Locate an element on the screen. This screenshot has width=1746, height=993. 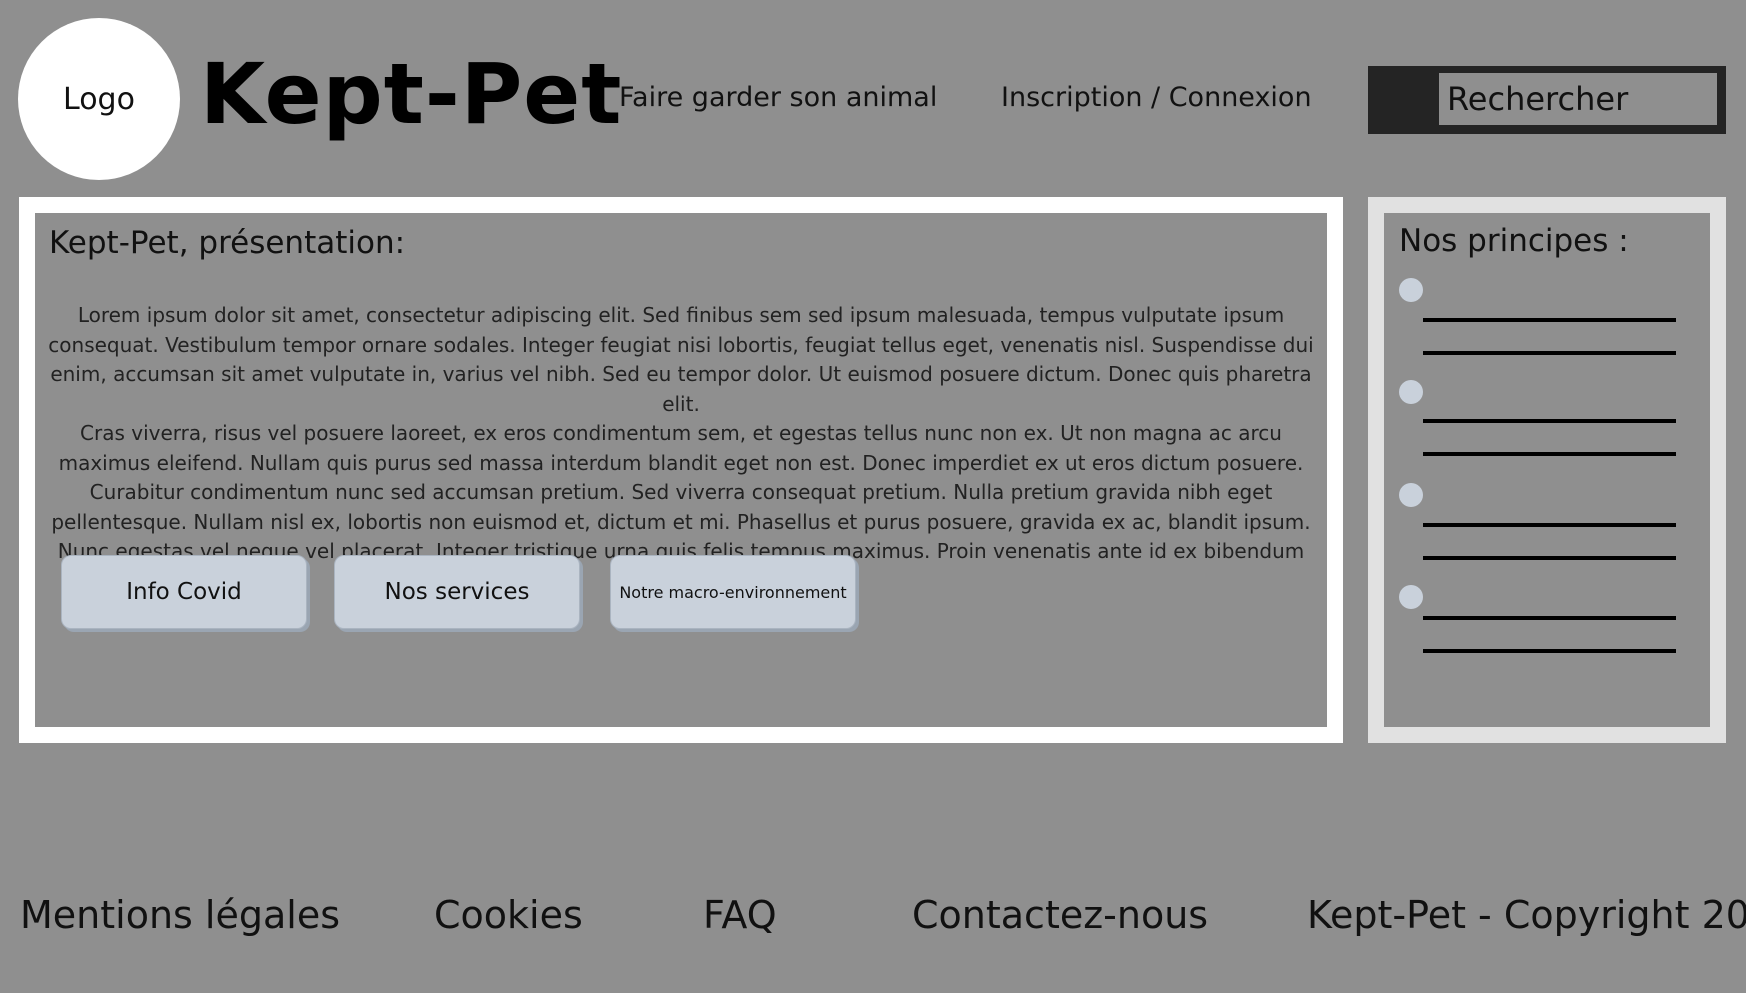
search-bar is located at coordinates (1547, 100).